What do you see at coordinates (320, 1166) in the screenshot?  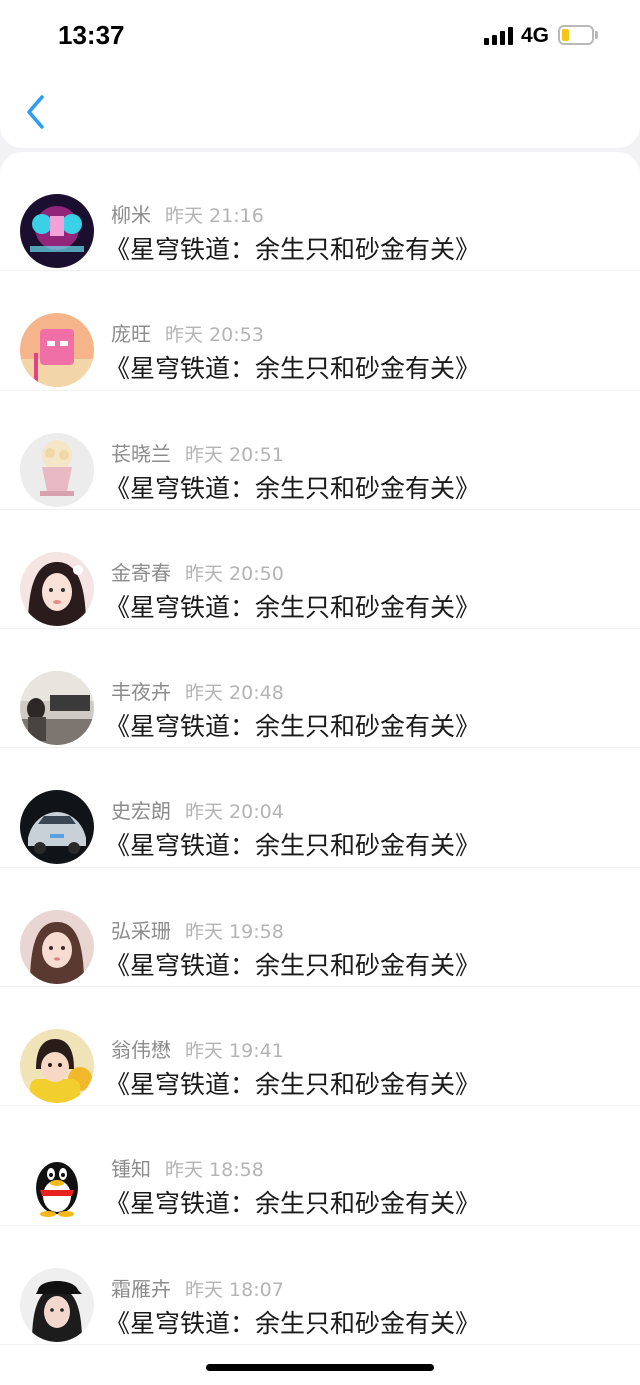 I see `list-item: 锺知 昨天 18:58 《星穹铁道：余生只和砂金有关》` at bounding box center [320, 1166].